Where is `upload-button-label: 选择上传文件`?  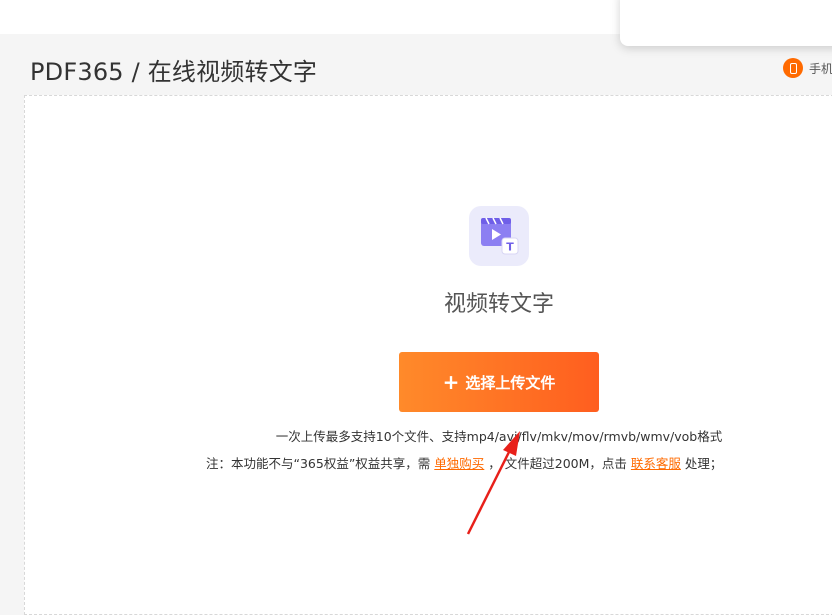 upload-button-label: 选择上传文件 is located at coordinates (510, 382).